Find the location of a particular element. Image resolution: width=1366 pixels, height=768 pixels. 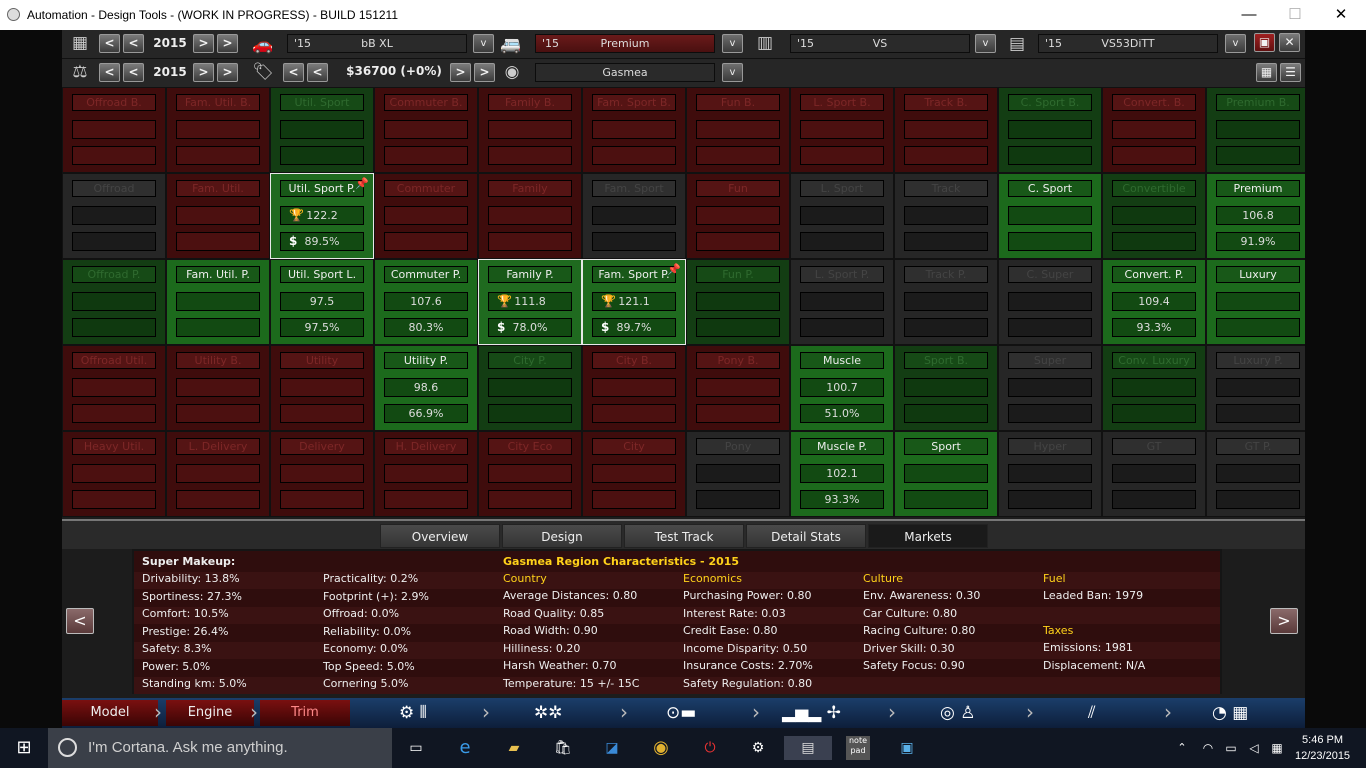

compare-year-forward-button: > is located at coordinates (203, 72).